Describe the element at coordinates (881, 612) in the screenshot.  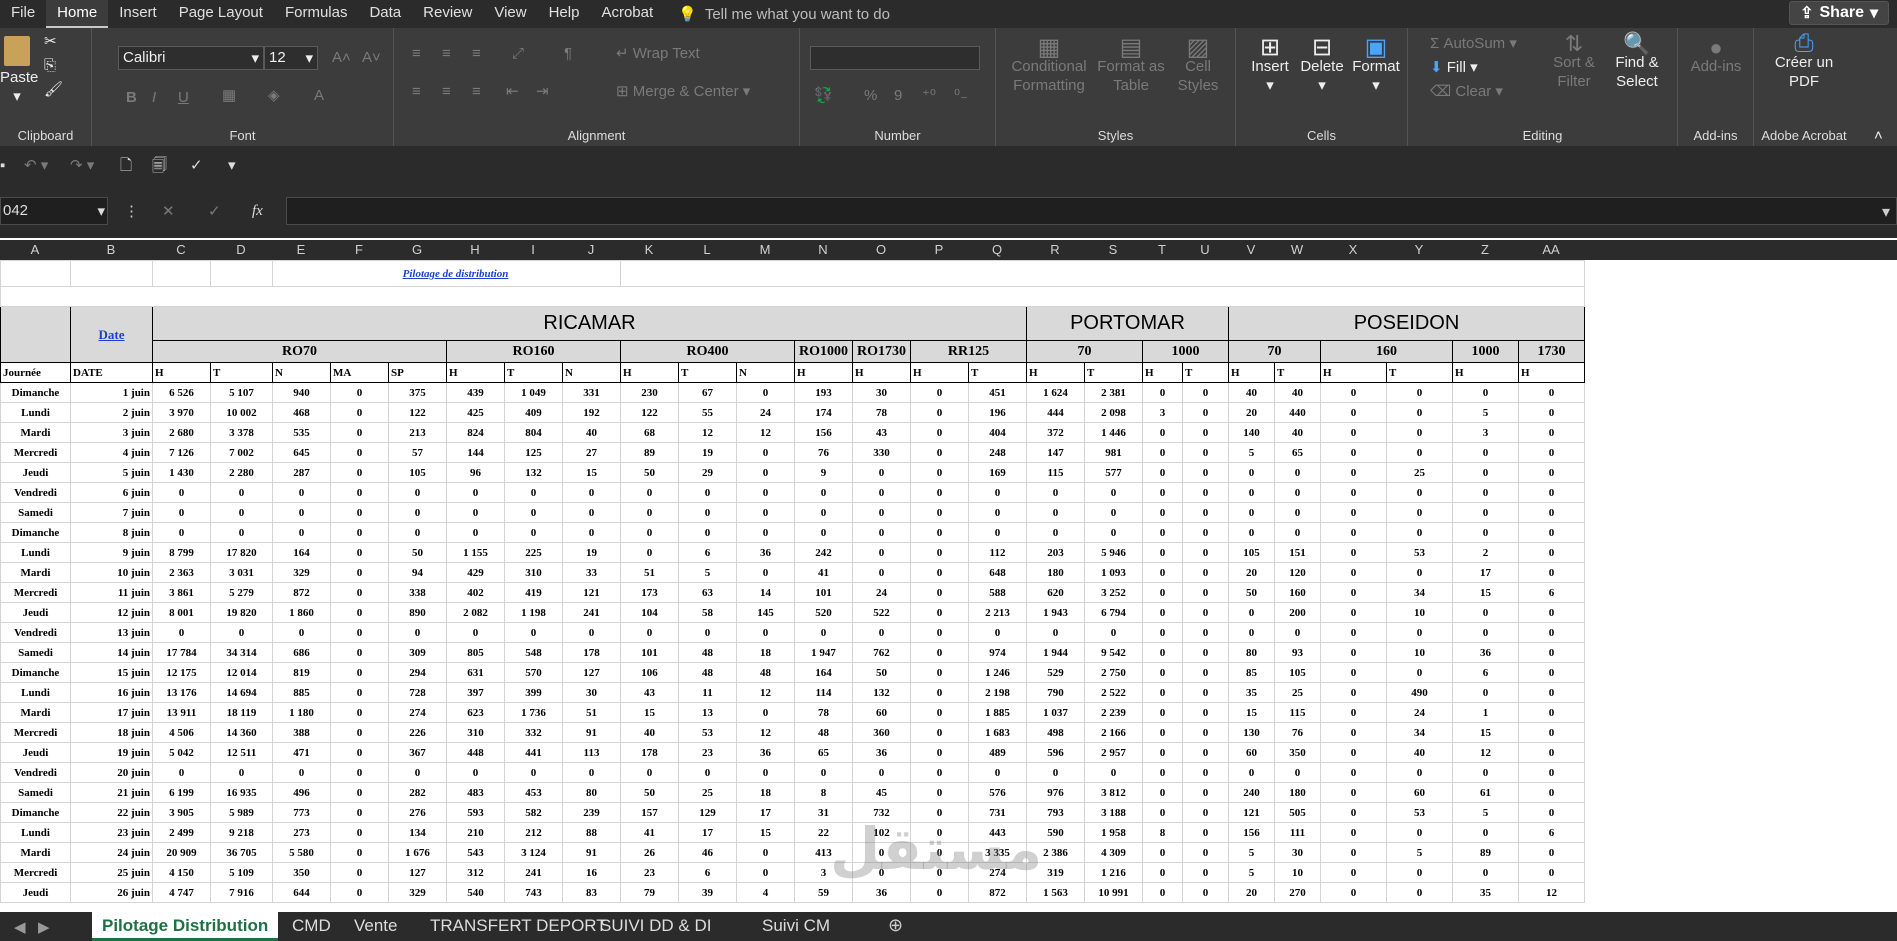
I see `value-cell: 522` at that location.